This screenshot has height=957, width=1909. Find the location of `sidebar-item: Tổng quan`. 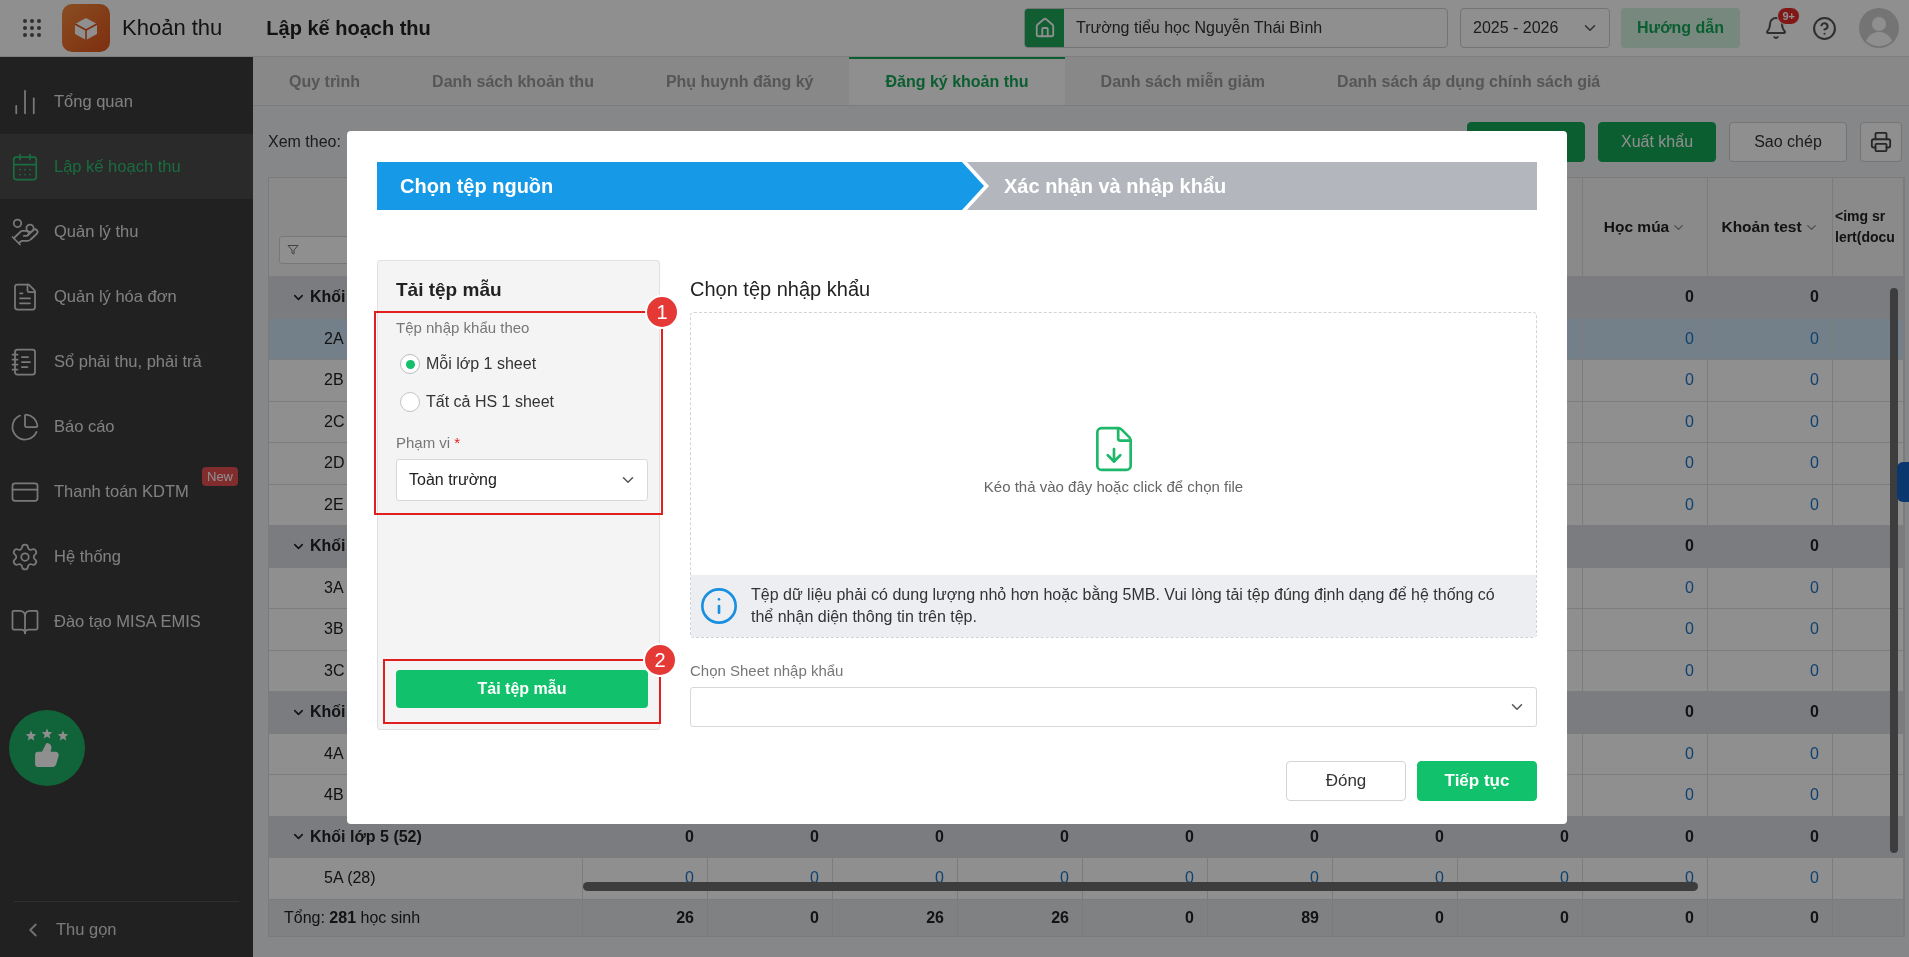

sidebar-item: Tổng quan is located at coordinates (126, 101).